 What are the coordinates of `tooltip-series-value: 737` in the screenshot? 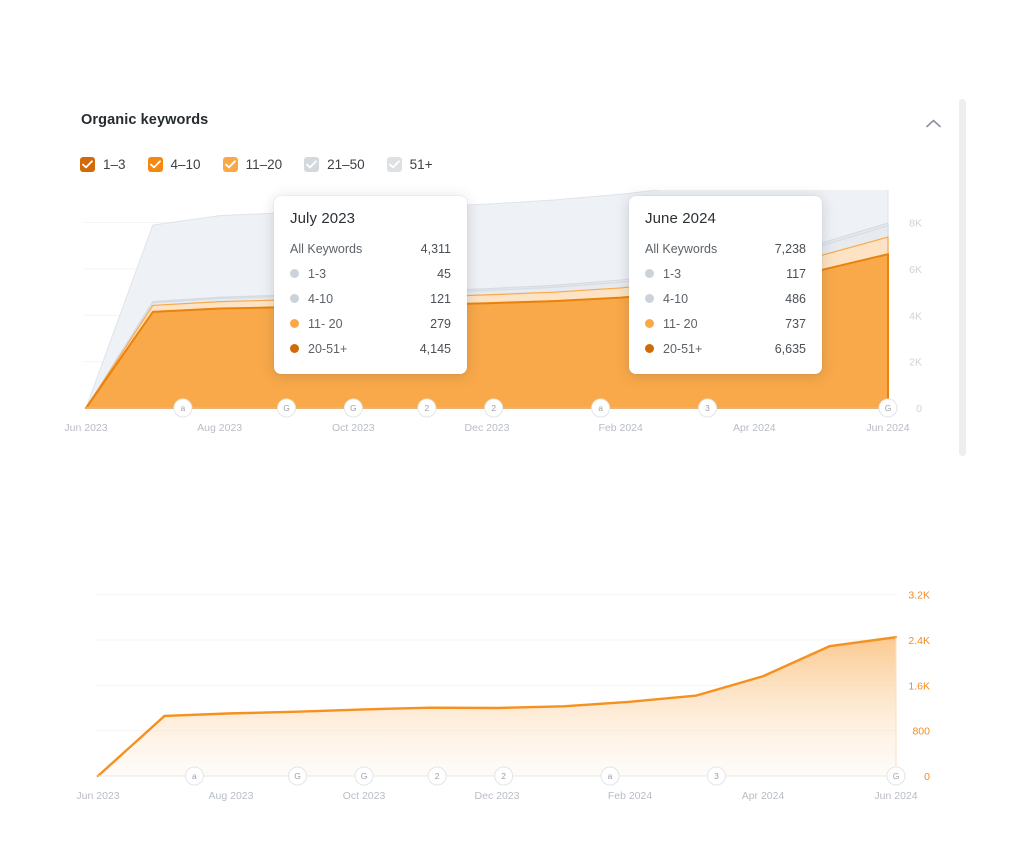 It's located at (795, 323).